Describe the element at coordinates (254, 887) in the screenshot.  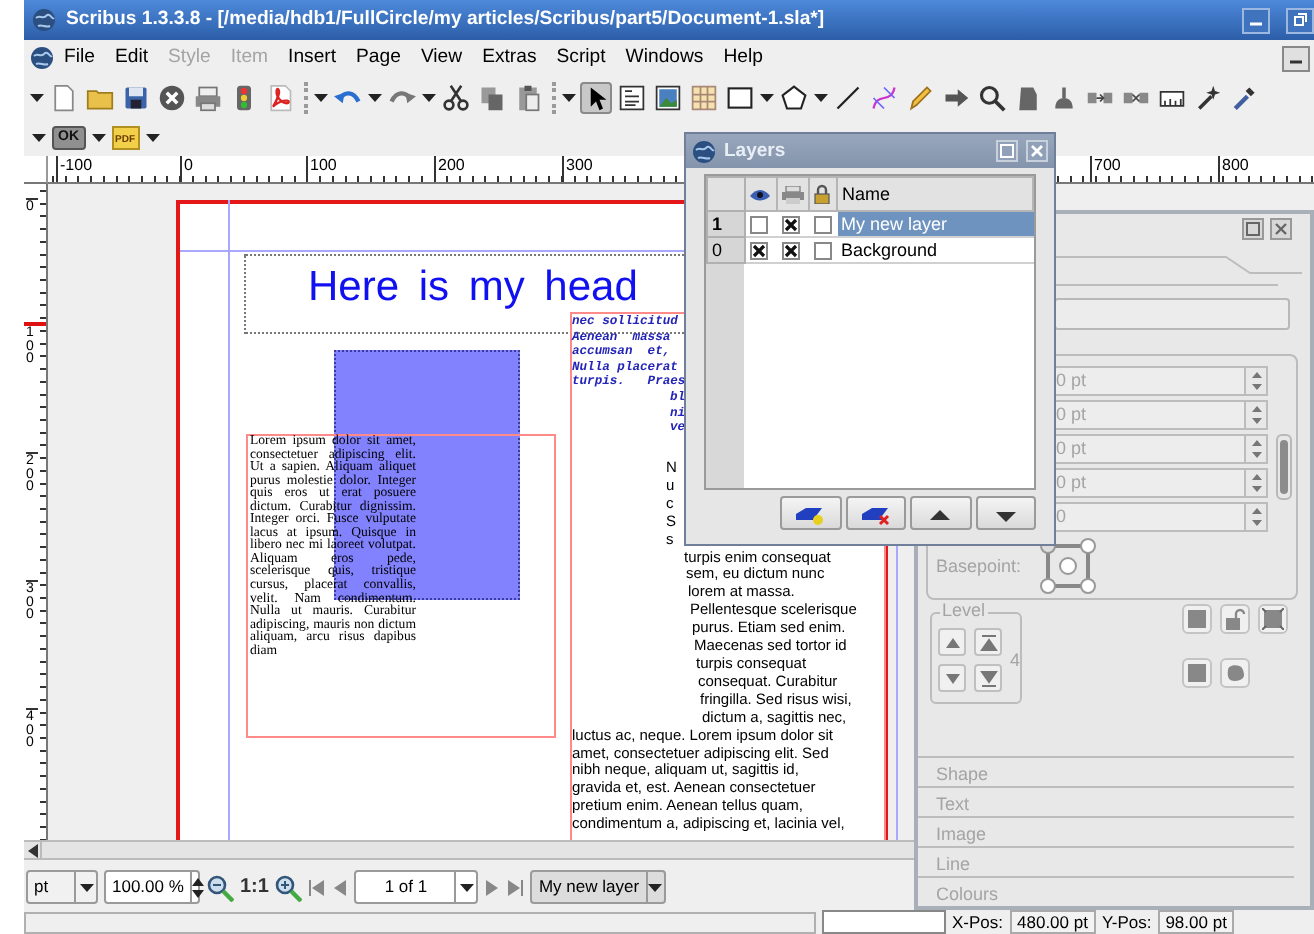
I see `zoom-reset-button: 1:1` at that location.